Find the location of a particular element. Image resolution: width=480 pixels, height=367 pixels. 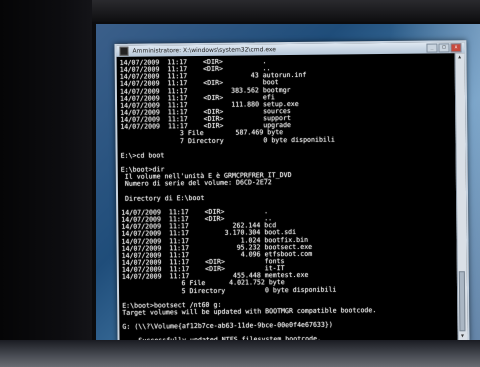

monitor-bezel-bottom is located at coordinates (240, 353).